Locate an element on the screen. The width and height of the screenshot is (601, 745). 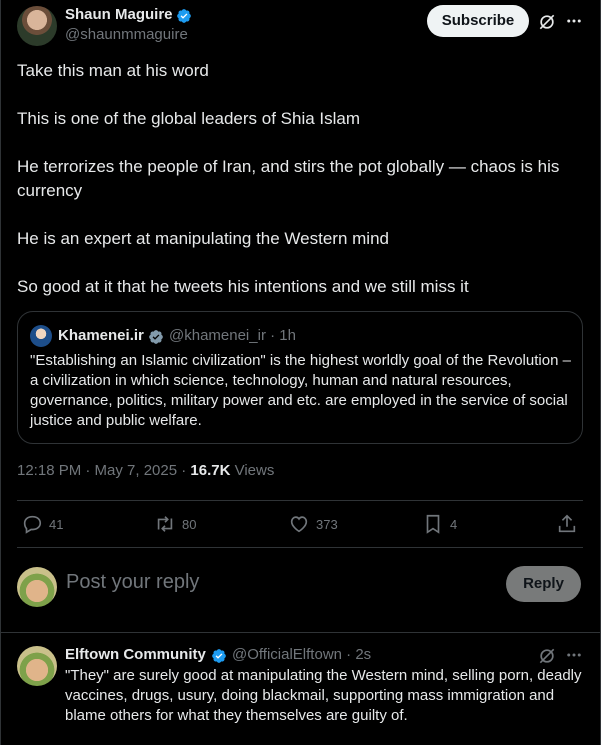
tweet-meta: 12:18 PM · May 7, 2025 · 16.7K Views is located at coordinates (145, 470).